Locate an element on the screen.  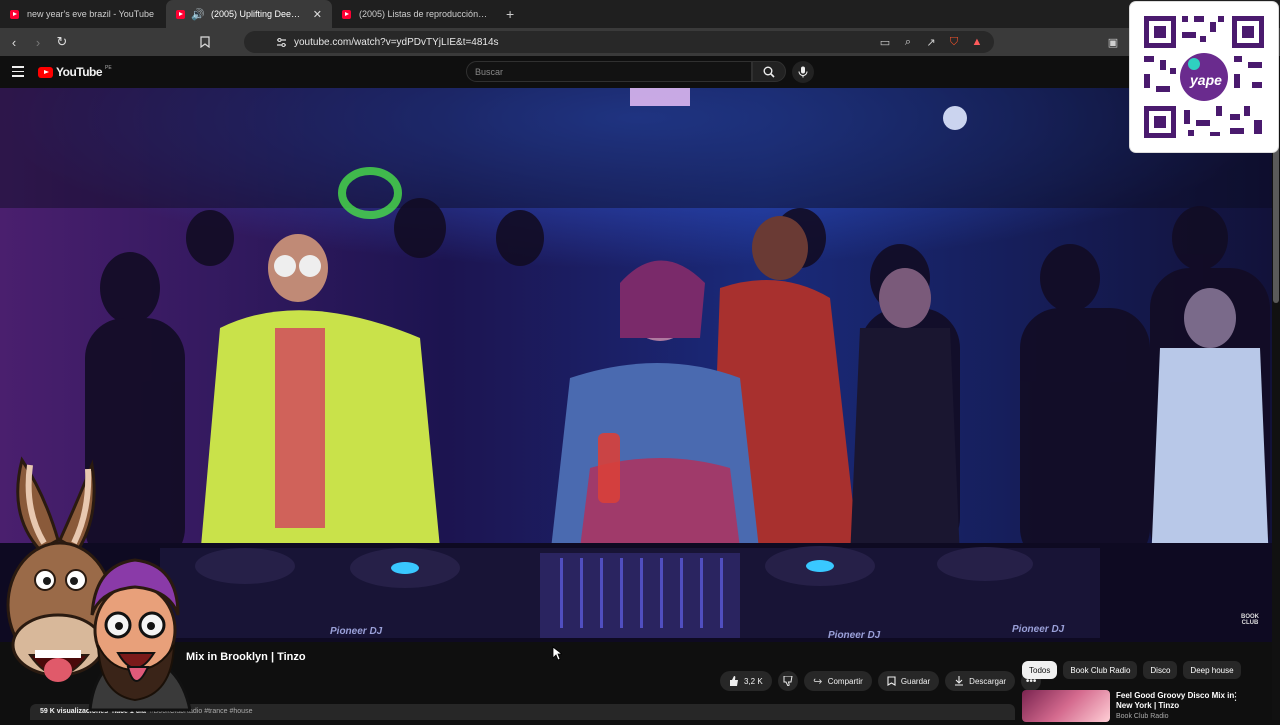
logo-region: PE is located at coordinates (108, 68).